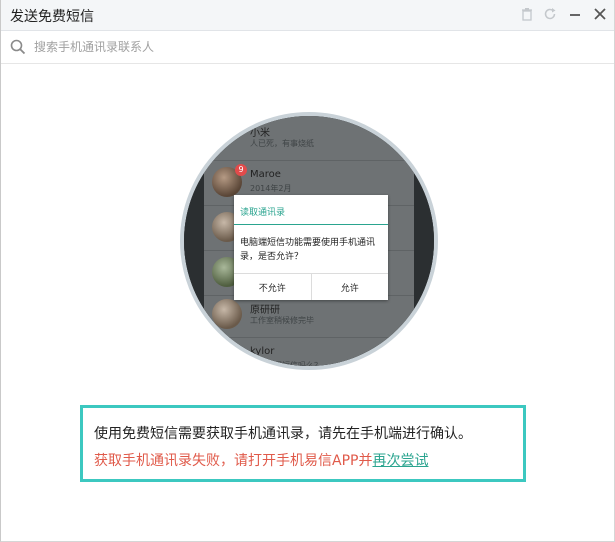 This screenshot has width=615, height=542. I want to click on close-icon, so click(600, 14).